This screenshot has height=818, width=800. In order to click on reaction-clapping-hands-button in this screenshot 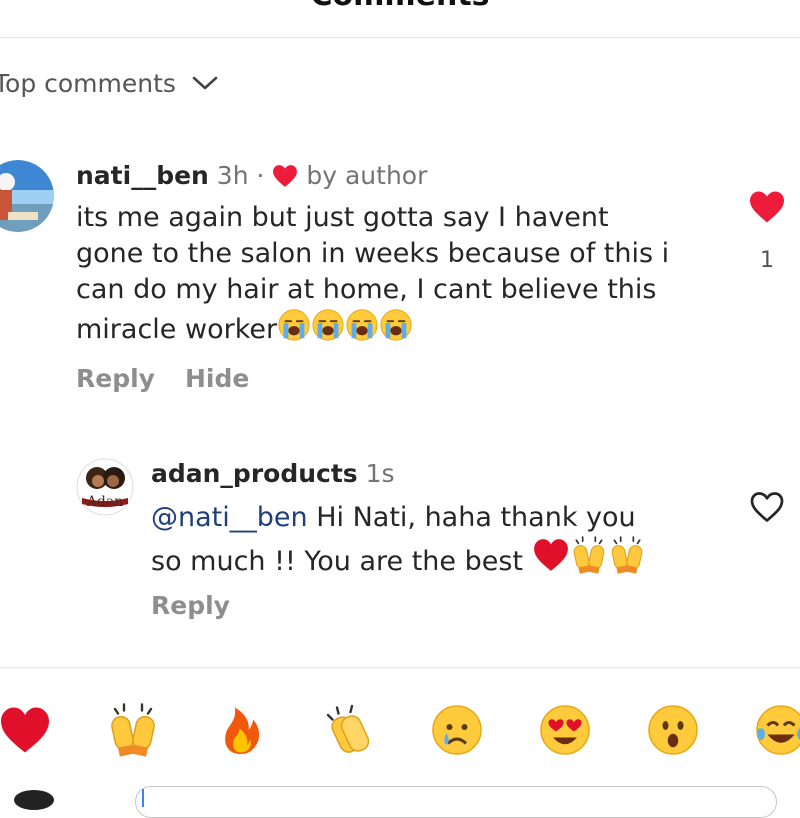, I will do `click(349, 730)`.